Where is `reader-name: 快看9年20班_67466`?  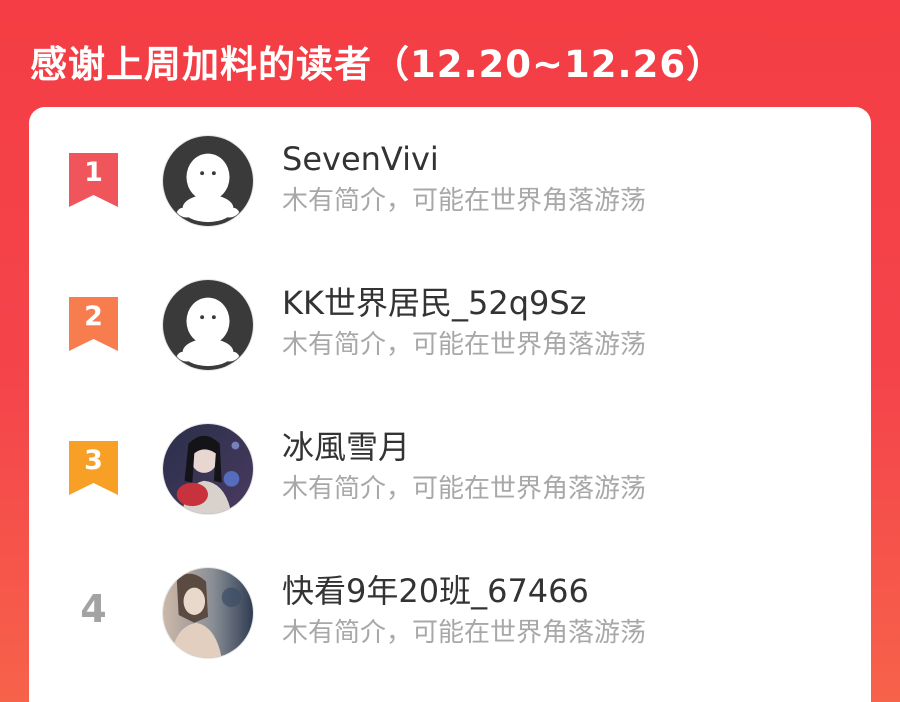
reader-name: 快看9年20班_67466 is located at coordinates (435, 591).